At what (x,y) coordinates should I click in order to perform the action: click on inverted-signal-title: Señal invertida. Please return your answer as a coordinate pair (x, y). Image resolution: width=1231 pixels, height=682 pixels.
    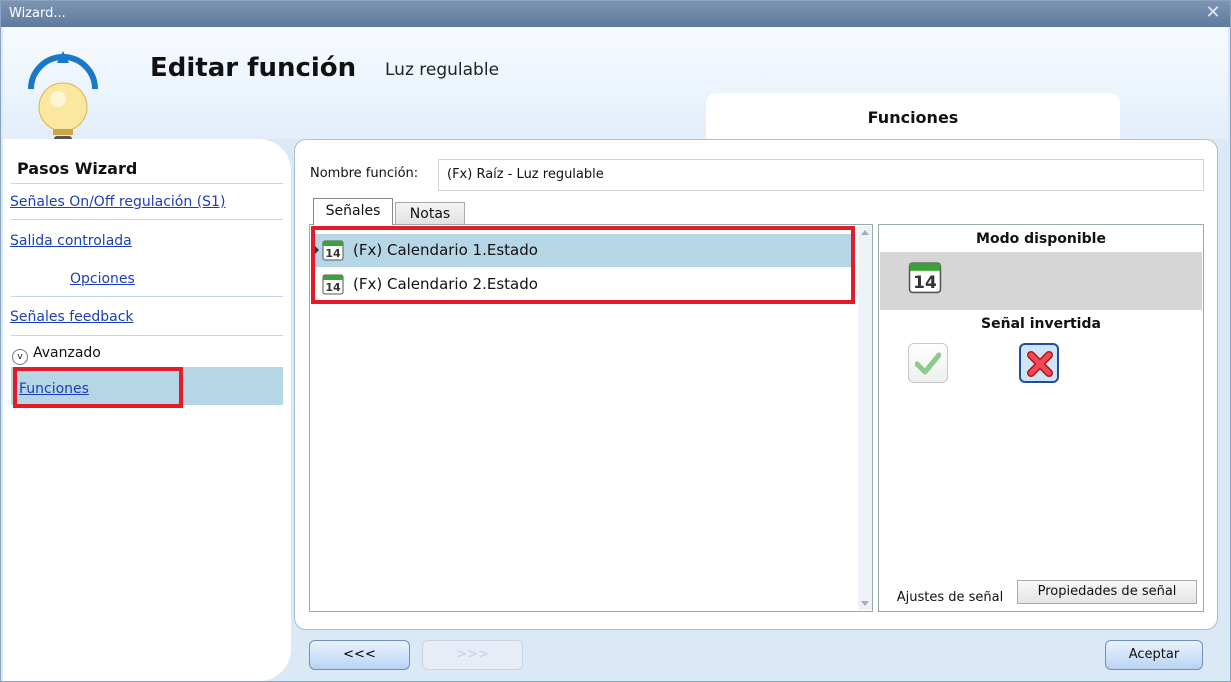
    Looking at the image, I should click on (1041, 324).